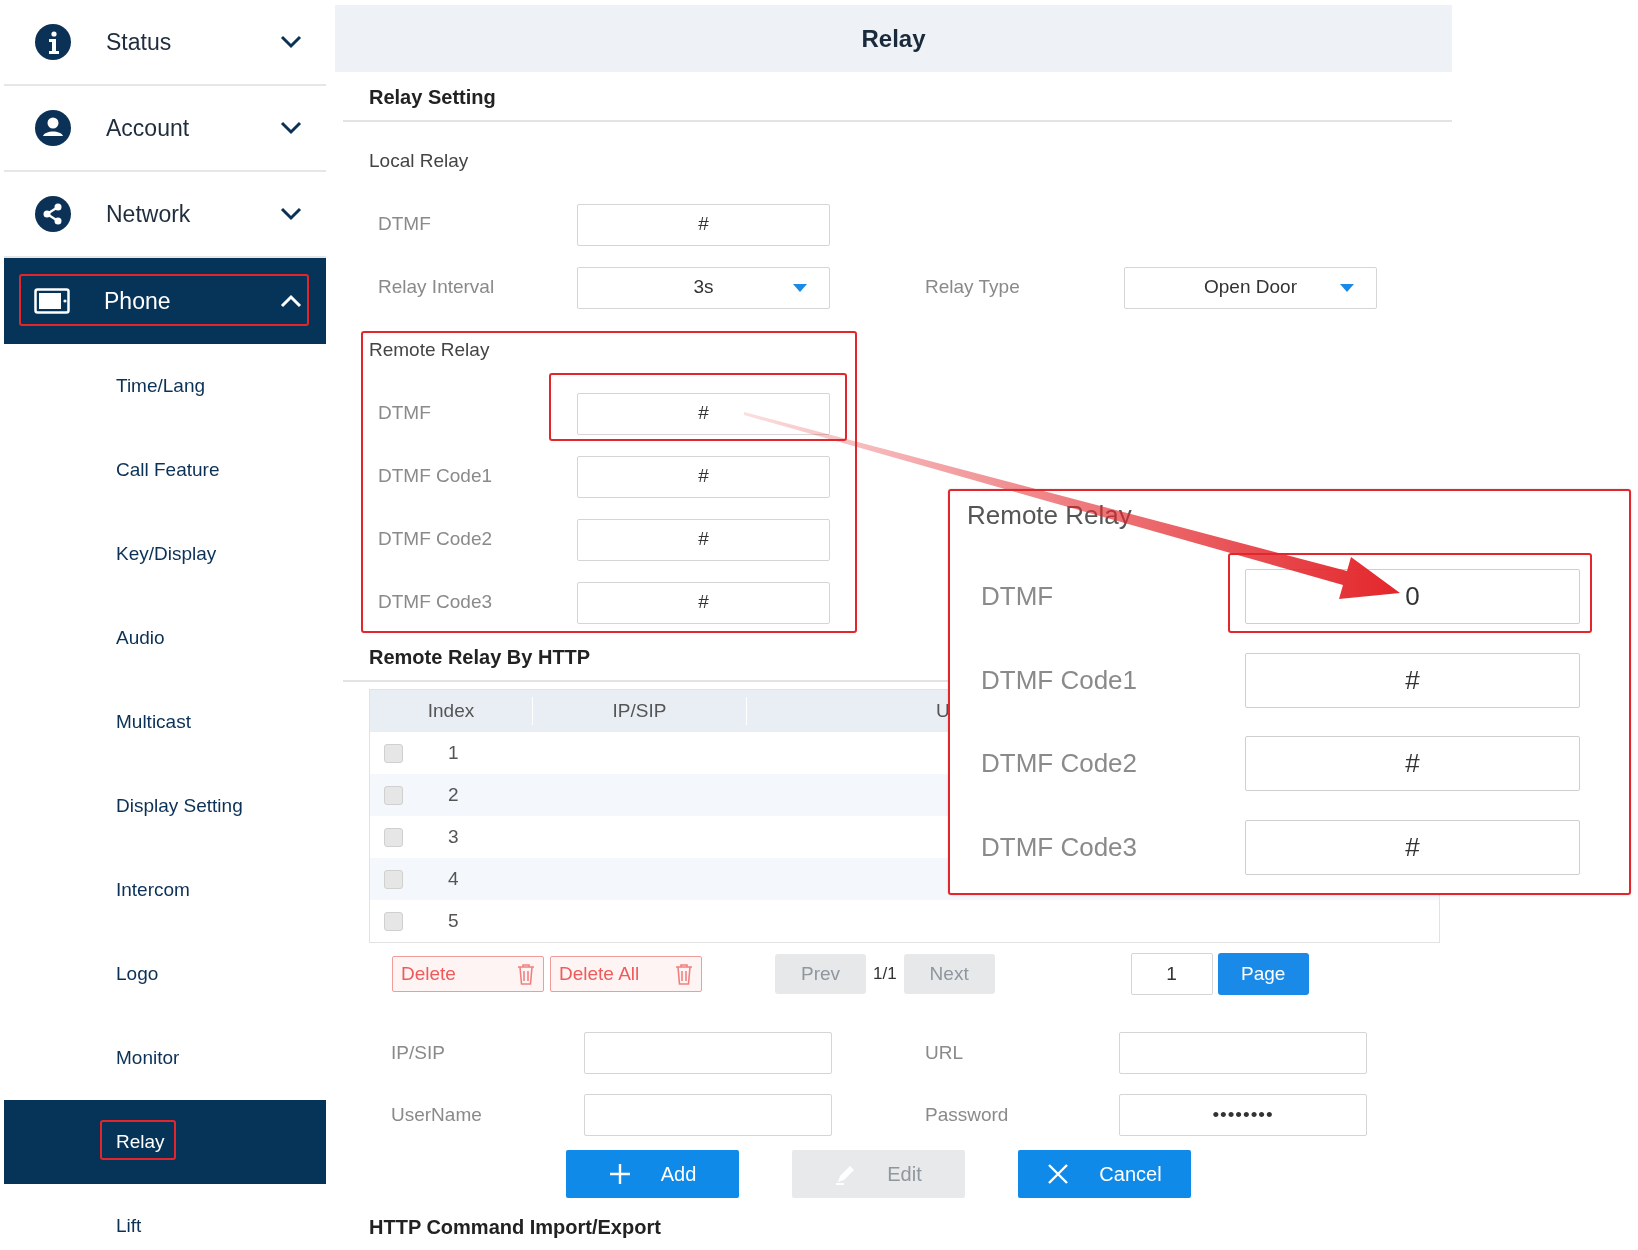 The width and height of the screenshot is (1638, 1250). I want to click on page-title: Relay, so click(893, 38).